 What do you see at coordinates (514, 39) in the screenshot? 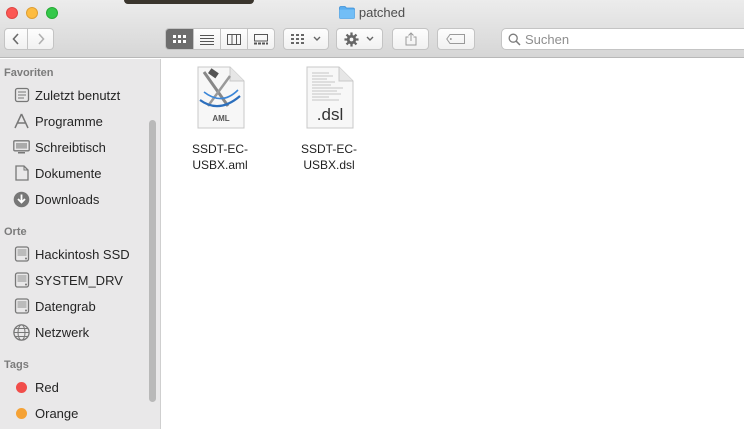
I see `search-icon` at bounding box center [514, 39].